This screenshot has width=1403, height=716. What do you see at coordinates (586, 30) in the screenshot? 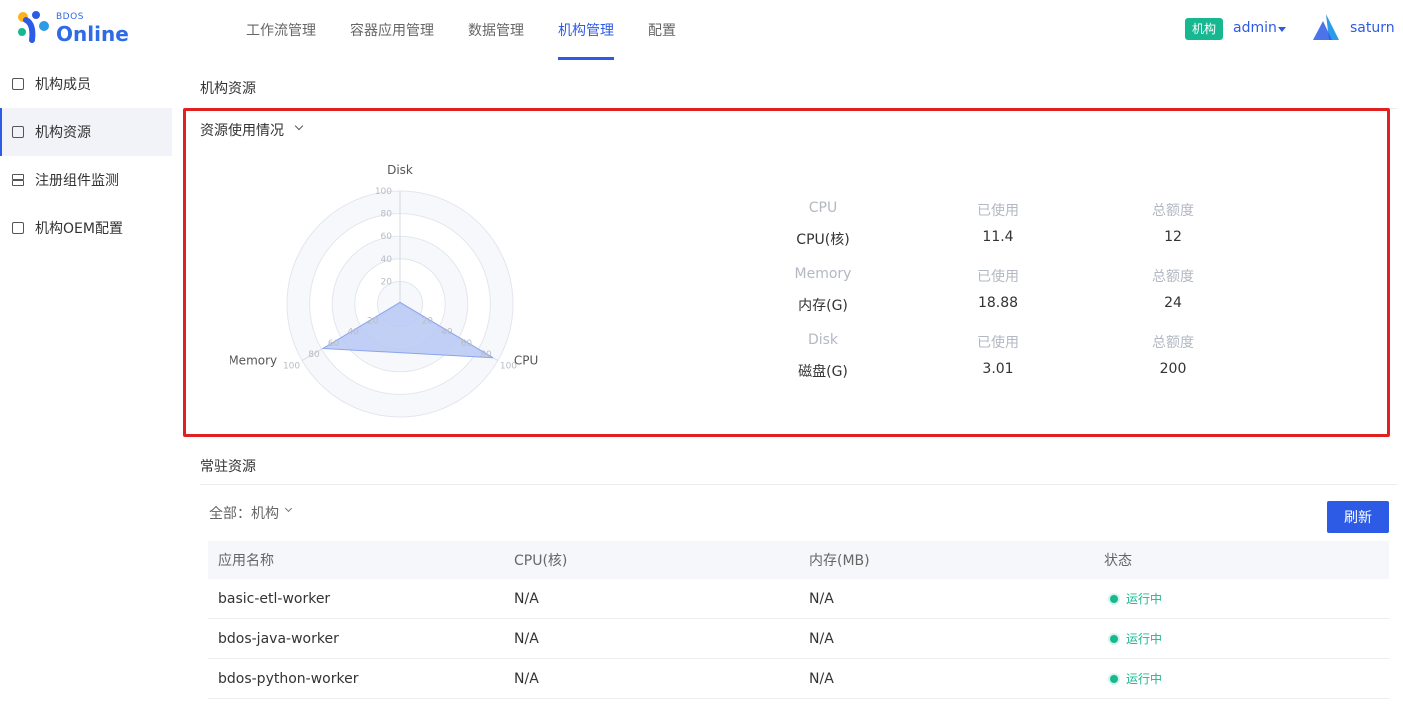
I see `nav-organization: 机构管理` at bounding box center [586, 30].